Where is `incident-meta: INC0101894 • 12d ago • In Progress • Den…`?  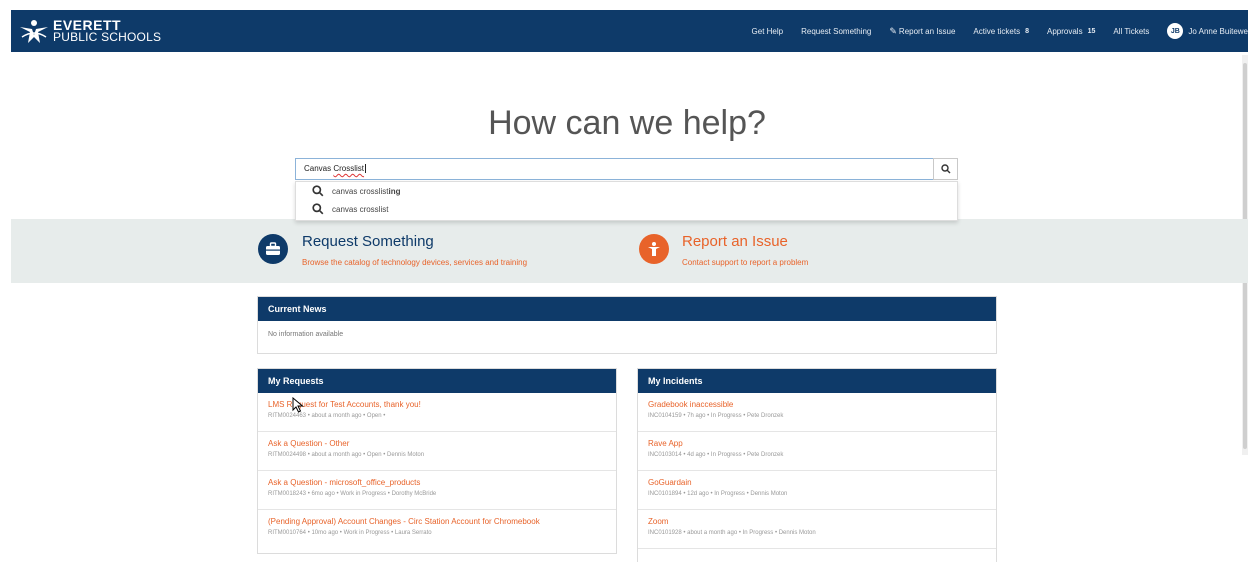 incident-meta: INC0101894 • 12d ago • In Progress • Den… is located at coordinates (718, 494).